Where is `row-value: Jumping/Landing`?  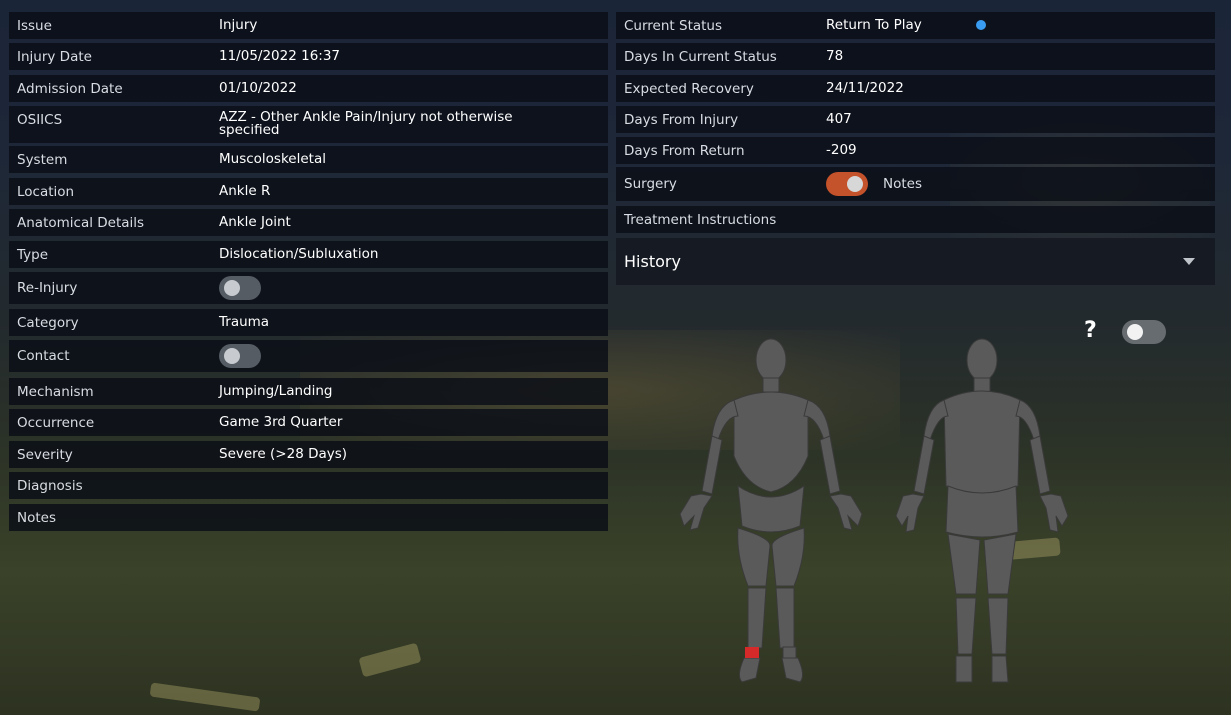 row-value: Jumping/Landing is located at coordinates (276, 391).